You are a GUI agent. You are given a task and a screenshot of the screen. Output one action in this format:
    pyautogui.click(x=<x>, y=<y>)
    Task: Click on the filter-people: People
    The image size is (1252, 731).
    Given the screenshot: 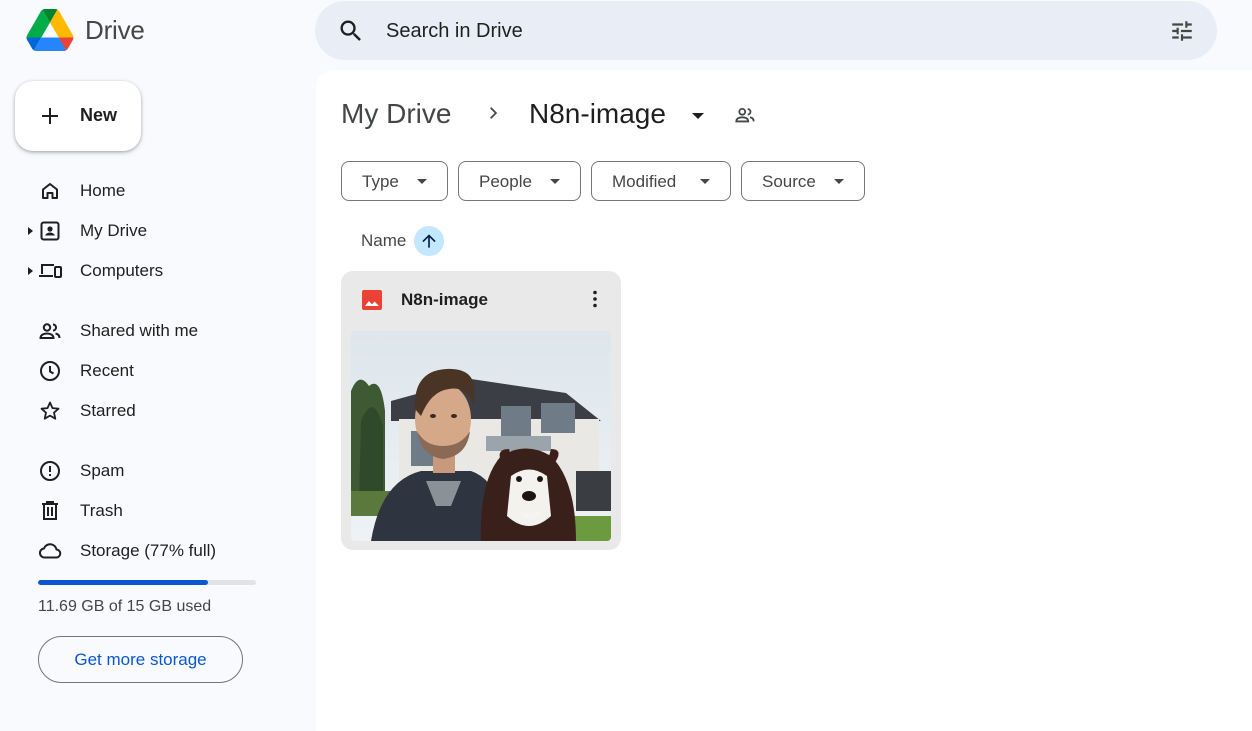 What is the action you would take?
    pyautogui.click(x=519, y=181)
    